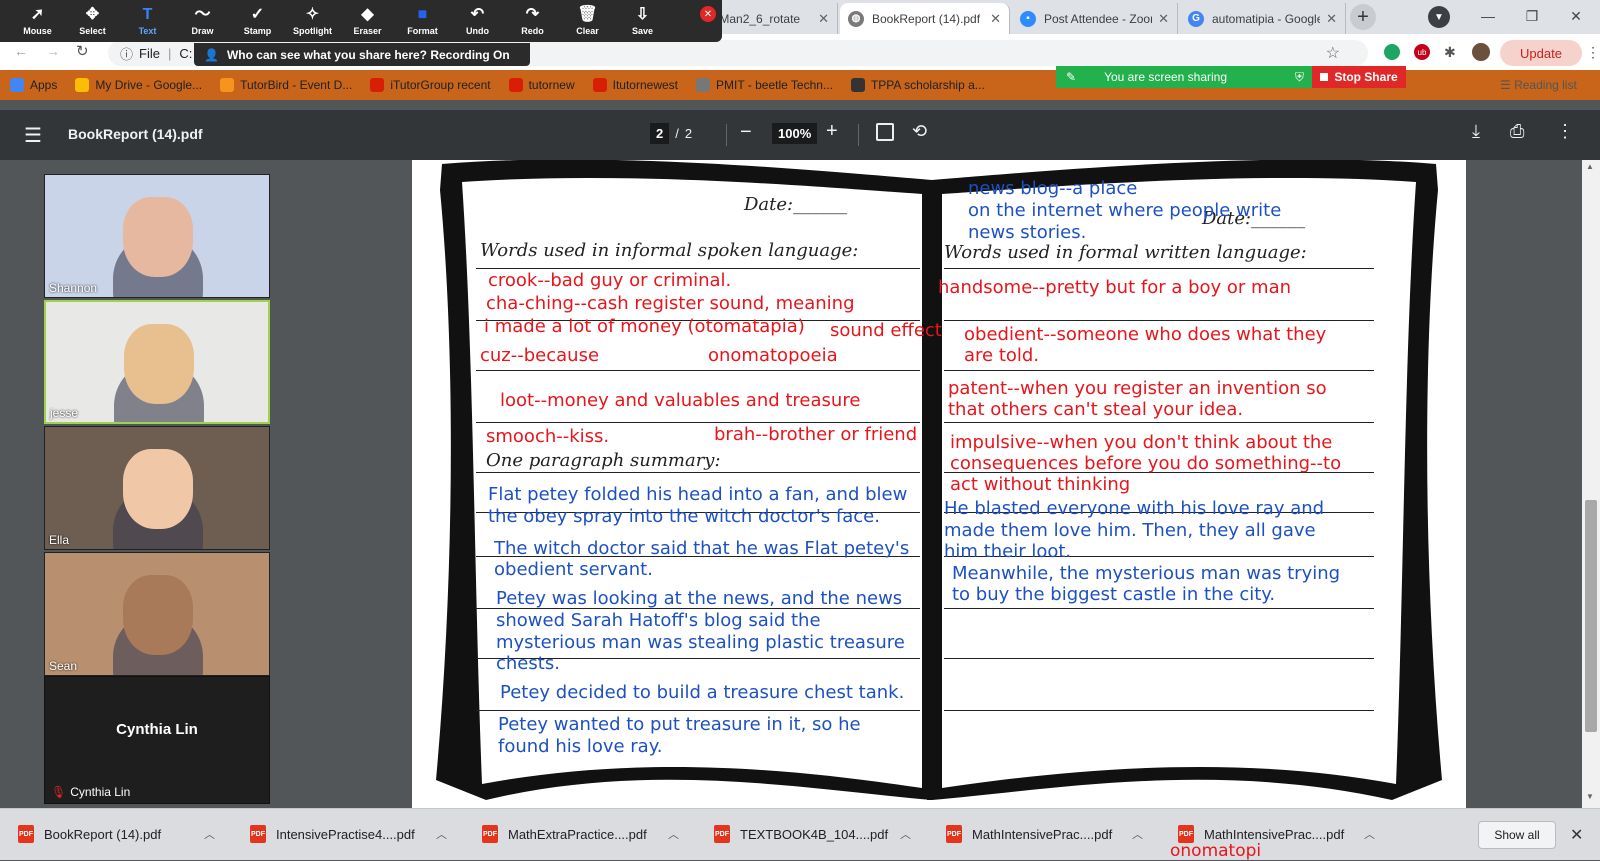 This screenshot has height=861, width=1600. I want to click on stop-share-label: Stop Share, so click(1366, 77).